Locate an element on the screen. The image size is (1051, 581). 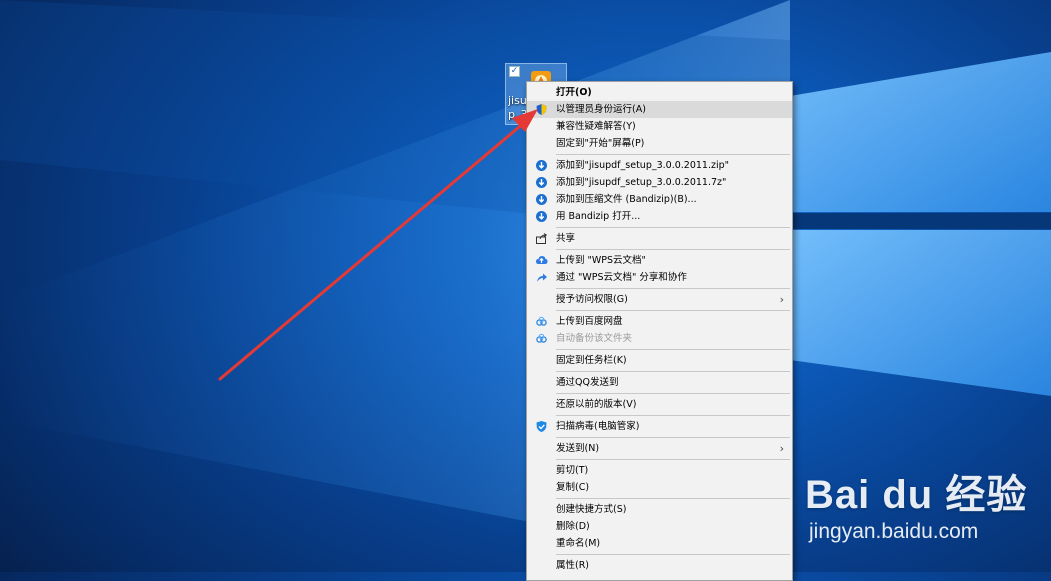
menu-item-send-qq: 通过QQ发送到 is located at coordinates (659, 382).